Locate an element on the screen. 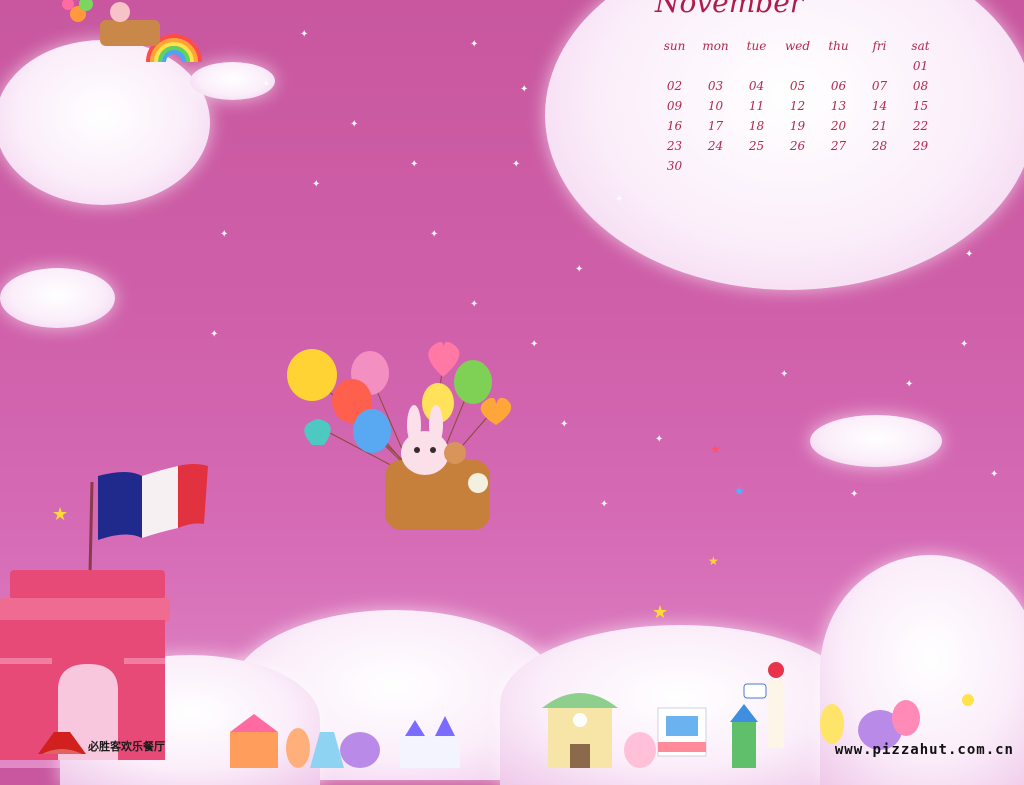 The image size is (1024, 785). calendar-week-row: 02 03 04 05 06 07 08 is located at coordinates (799, 86).